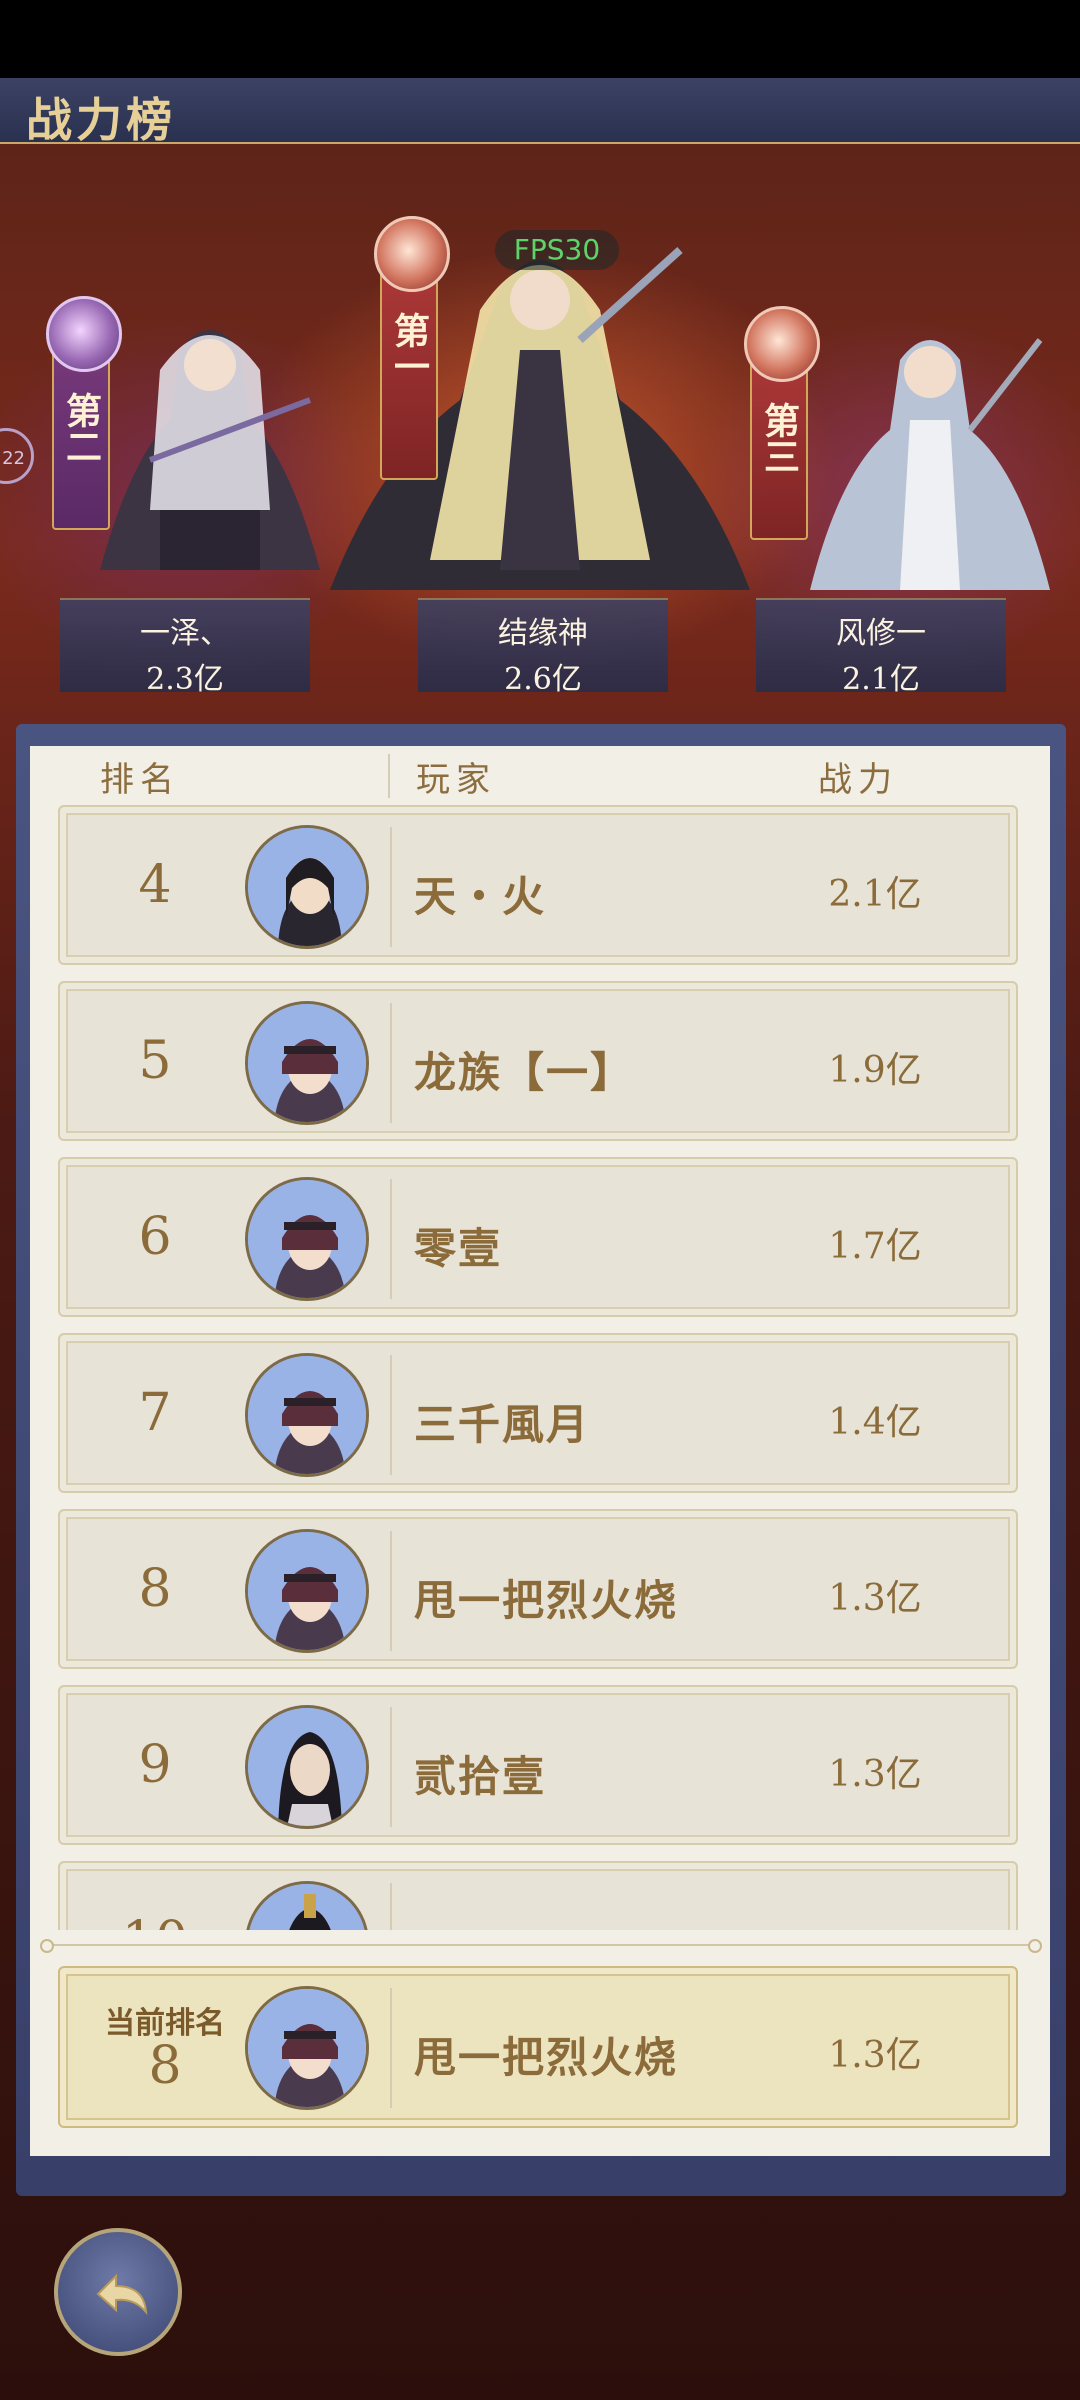 The height and width of the screenshot is (2400, 1080). I want to click on row-rank: 6, so click(155, 1237).